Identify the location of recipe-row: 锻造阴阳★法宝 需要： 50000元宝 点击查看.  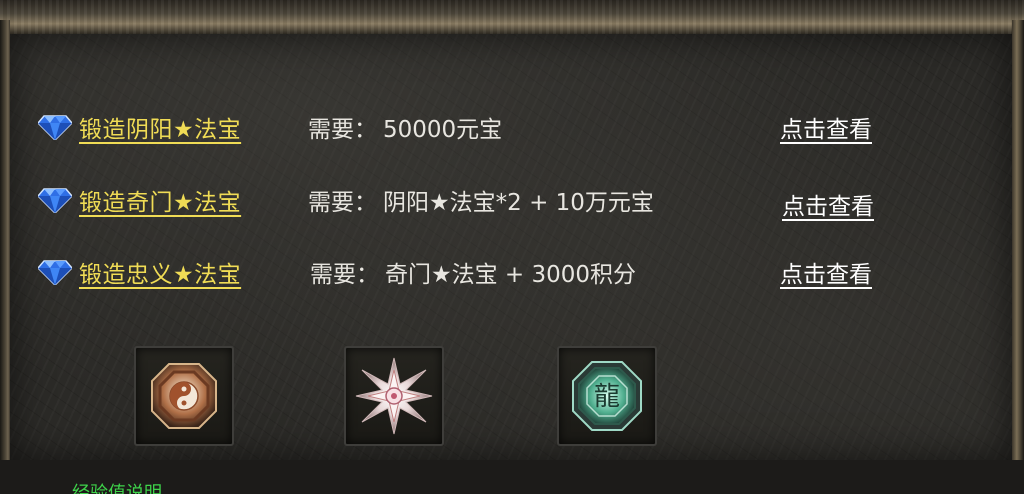
(511, 126).